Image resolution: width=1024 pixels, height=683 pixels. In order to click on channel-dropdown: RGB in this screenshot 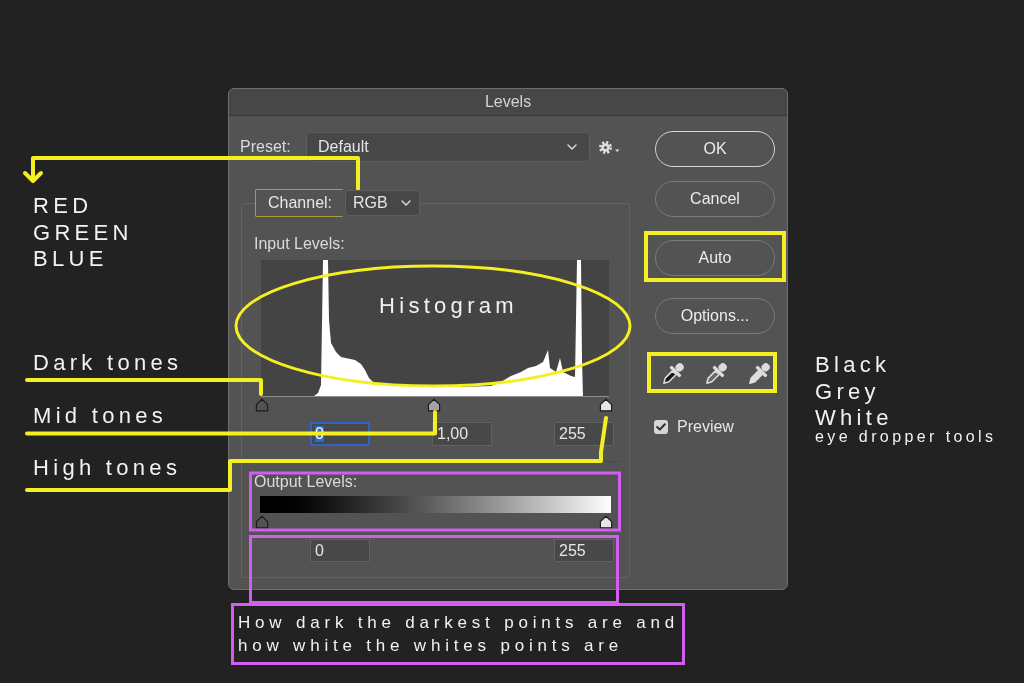, I will do `click(382, 203)`.